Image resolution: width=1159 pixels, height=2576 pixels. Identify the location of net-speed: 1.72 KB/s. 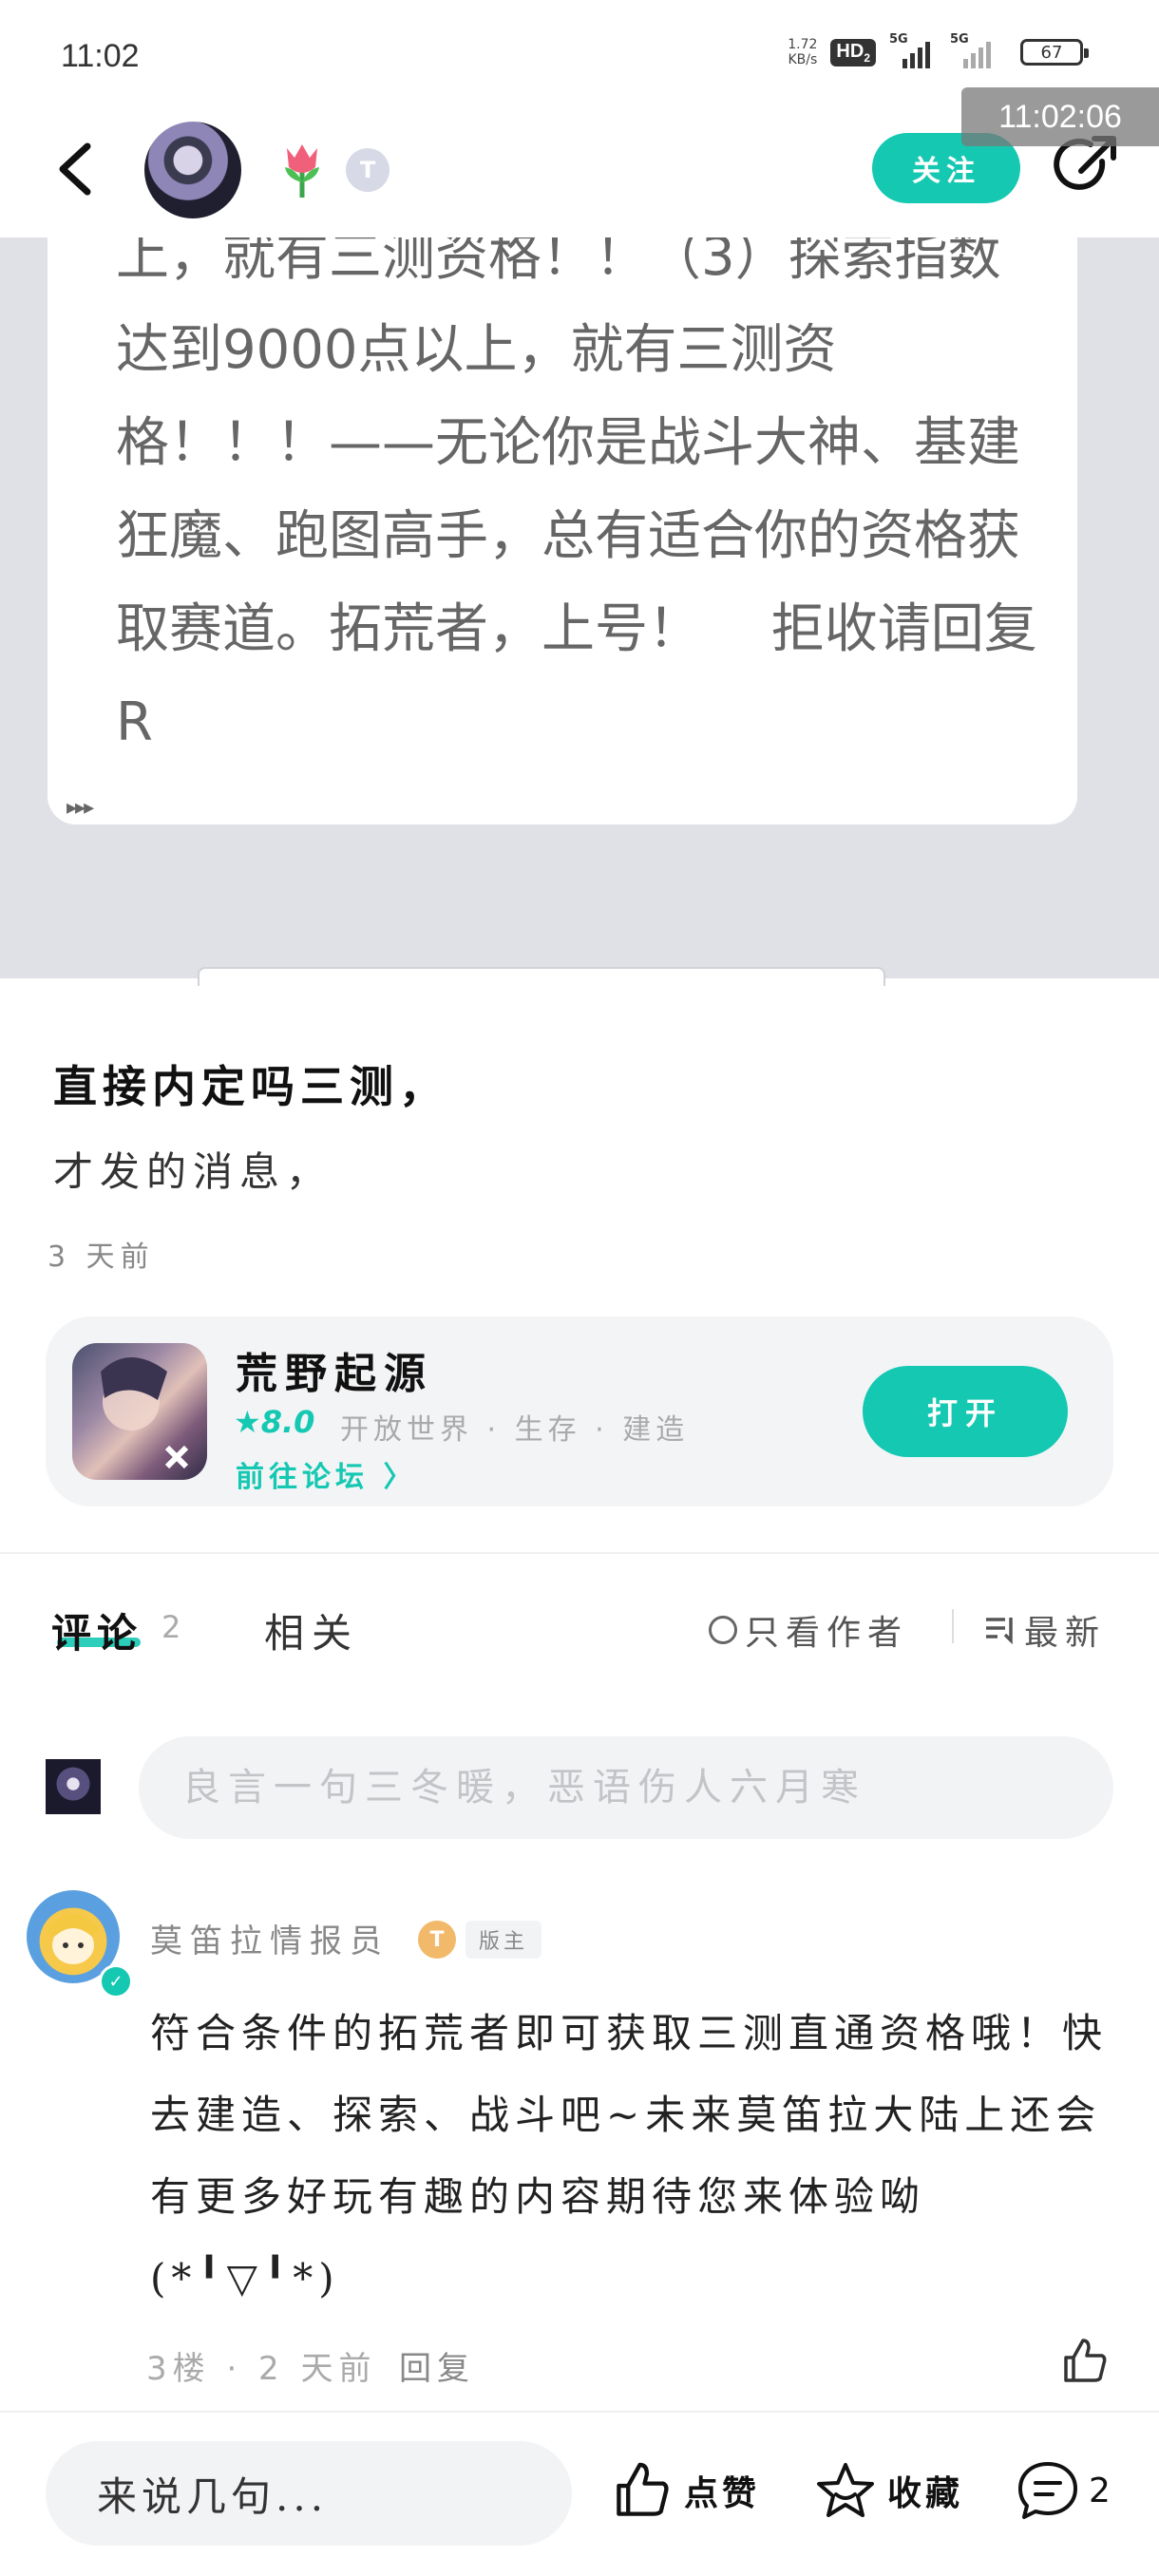
(802, 52).